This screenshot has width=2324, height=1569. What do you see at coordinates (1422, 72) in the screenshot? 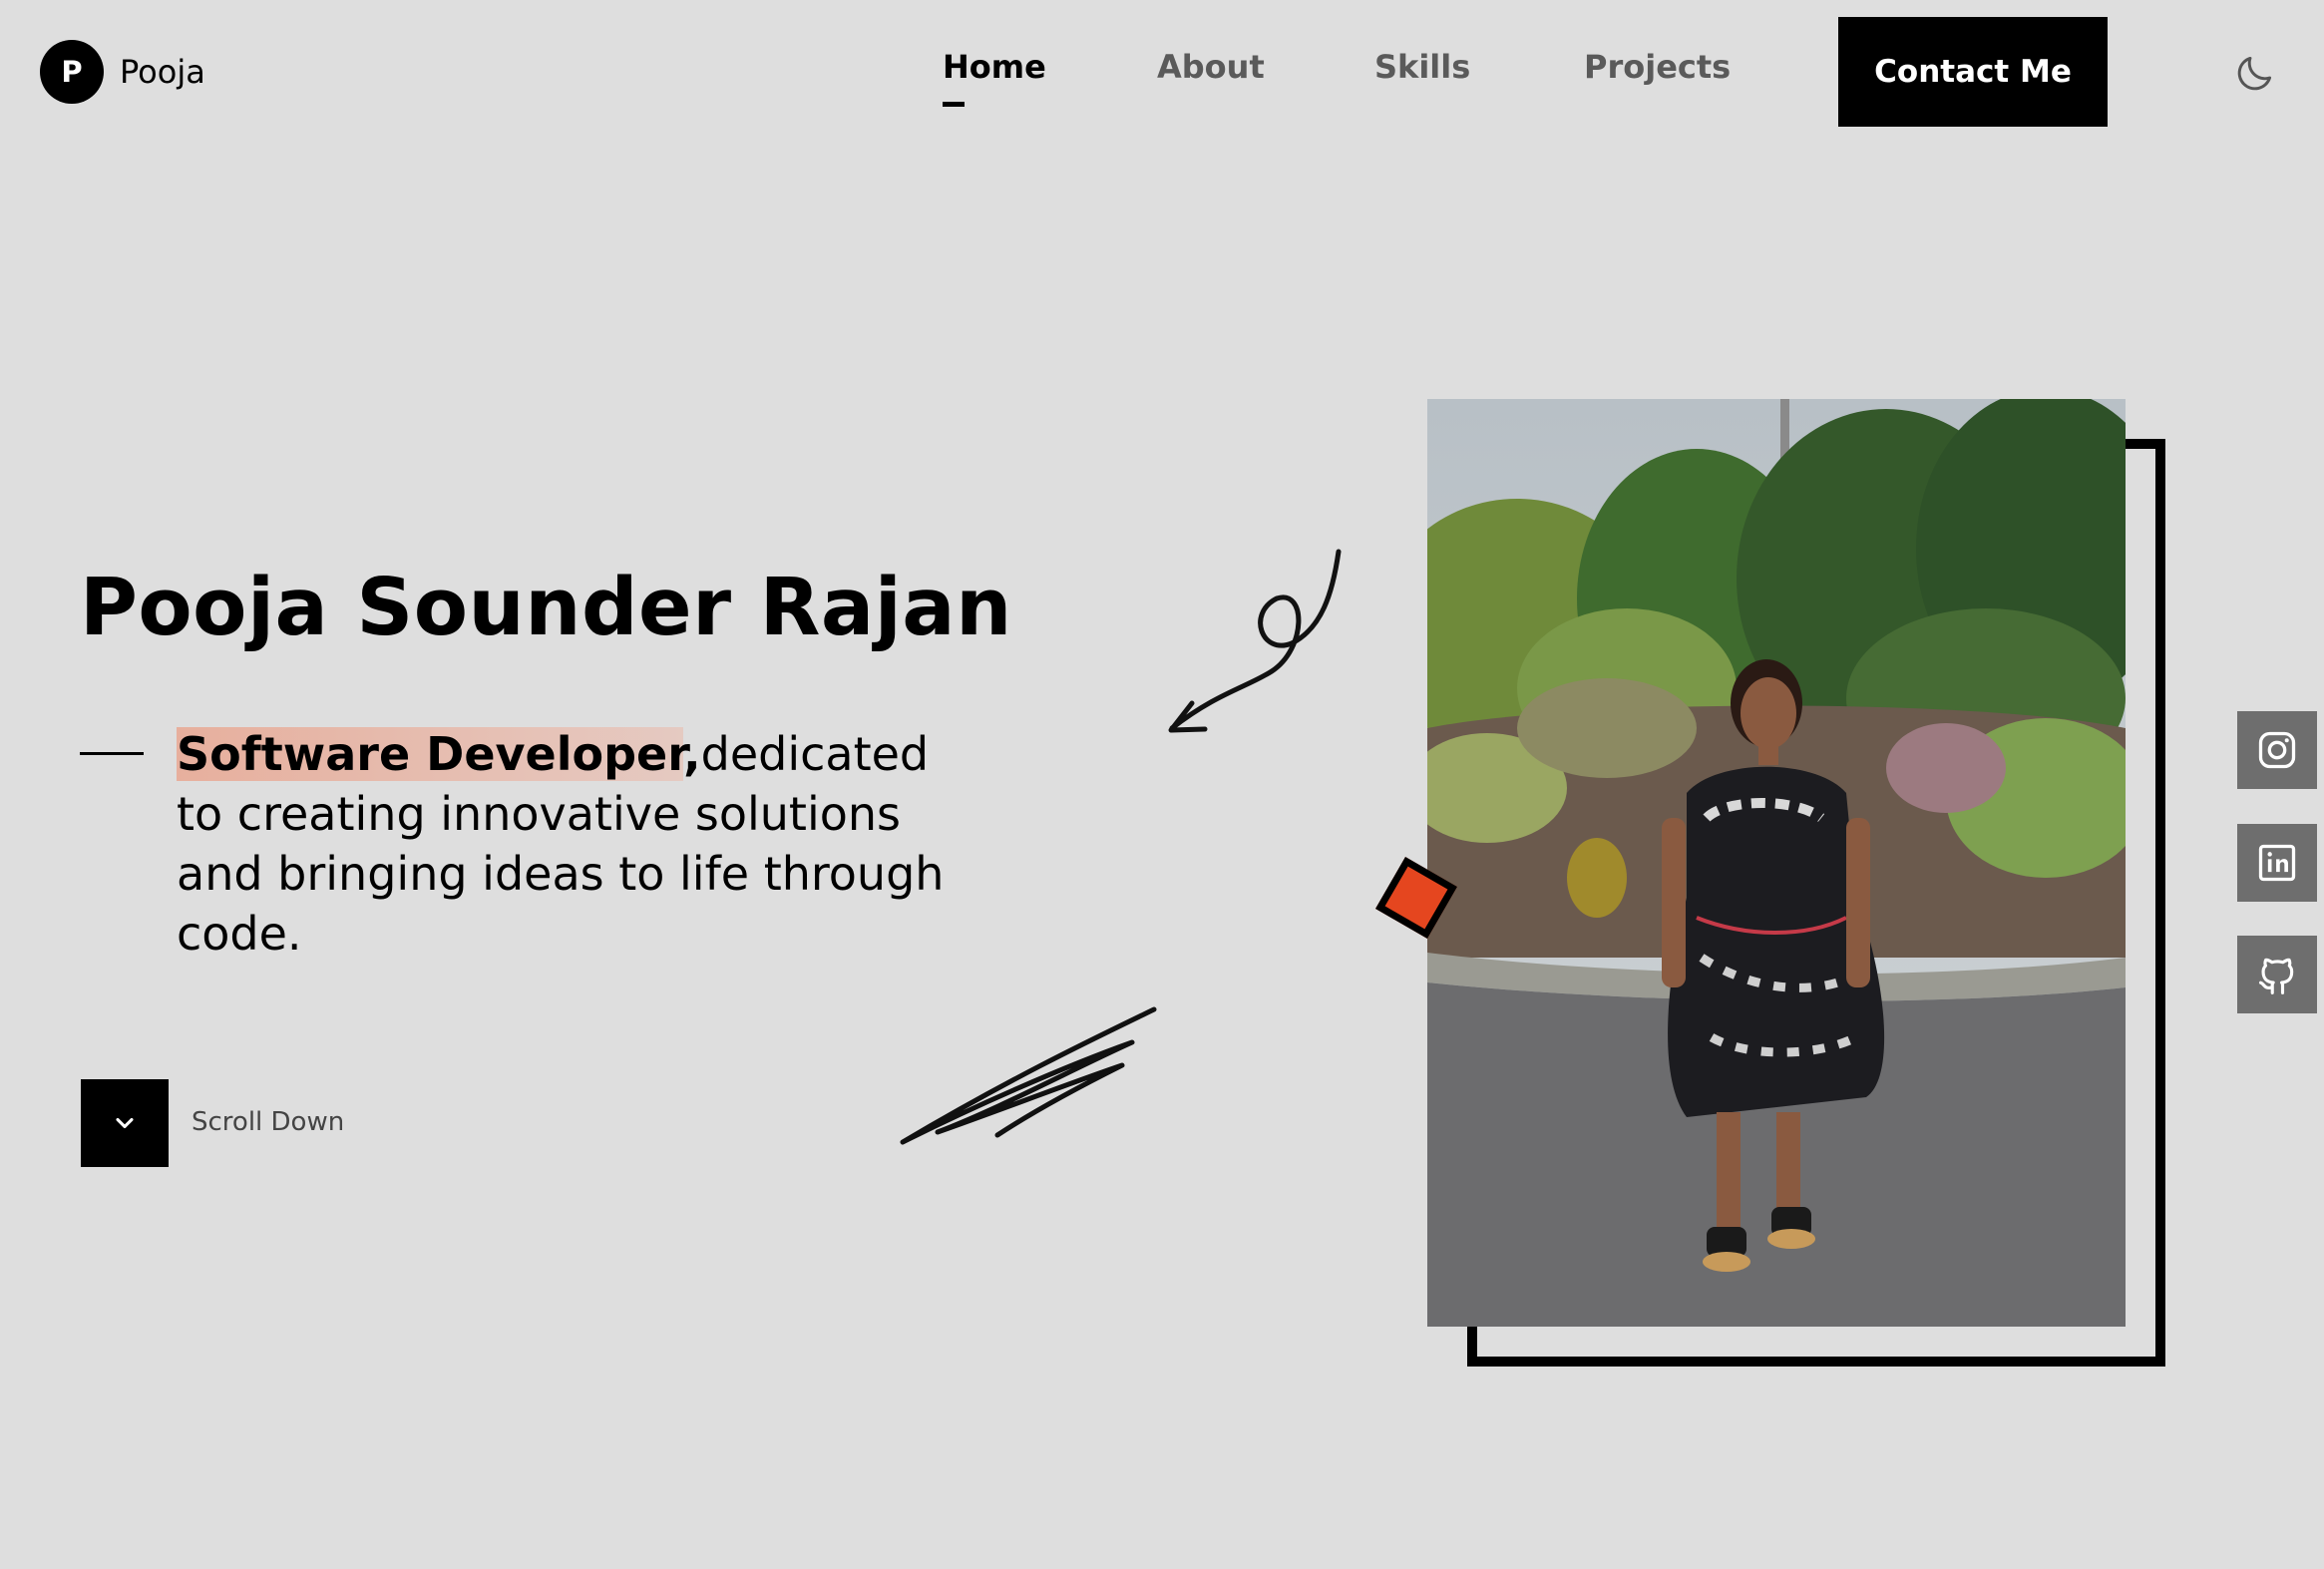
I see `nav-skills: Skills` at bounding box center [1422, 72].